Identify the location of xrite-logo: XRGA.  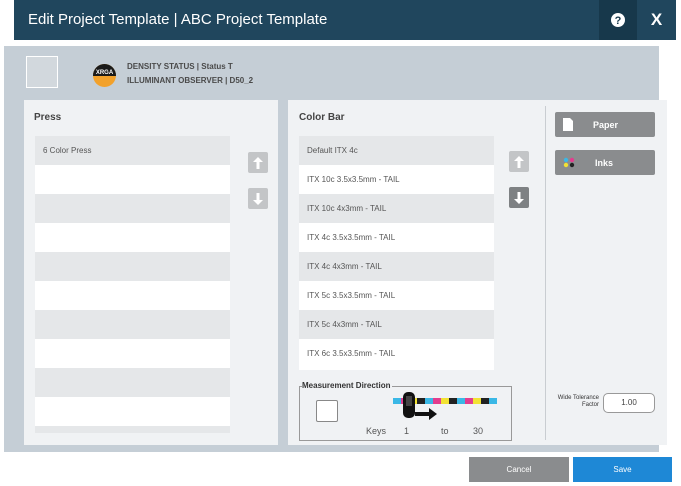
(104, 75).